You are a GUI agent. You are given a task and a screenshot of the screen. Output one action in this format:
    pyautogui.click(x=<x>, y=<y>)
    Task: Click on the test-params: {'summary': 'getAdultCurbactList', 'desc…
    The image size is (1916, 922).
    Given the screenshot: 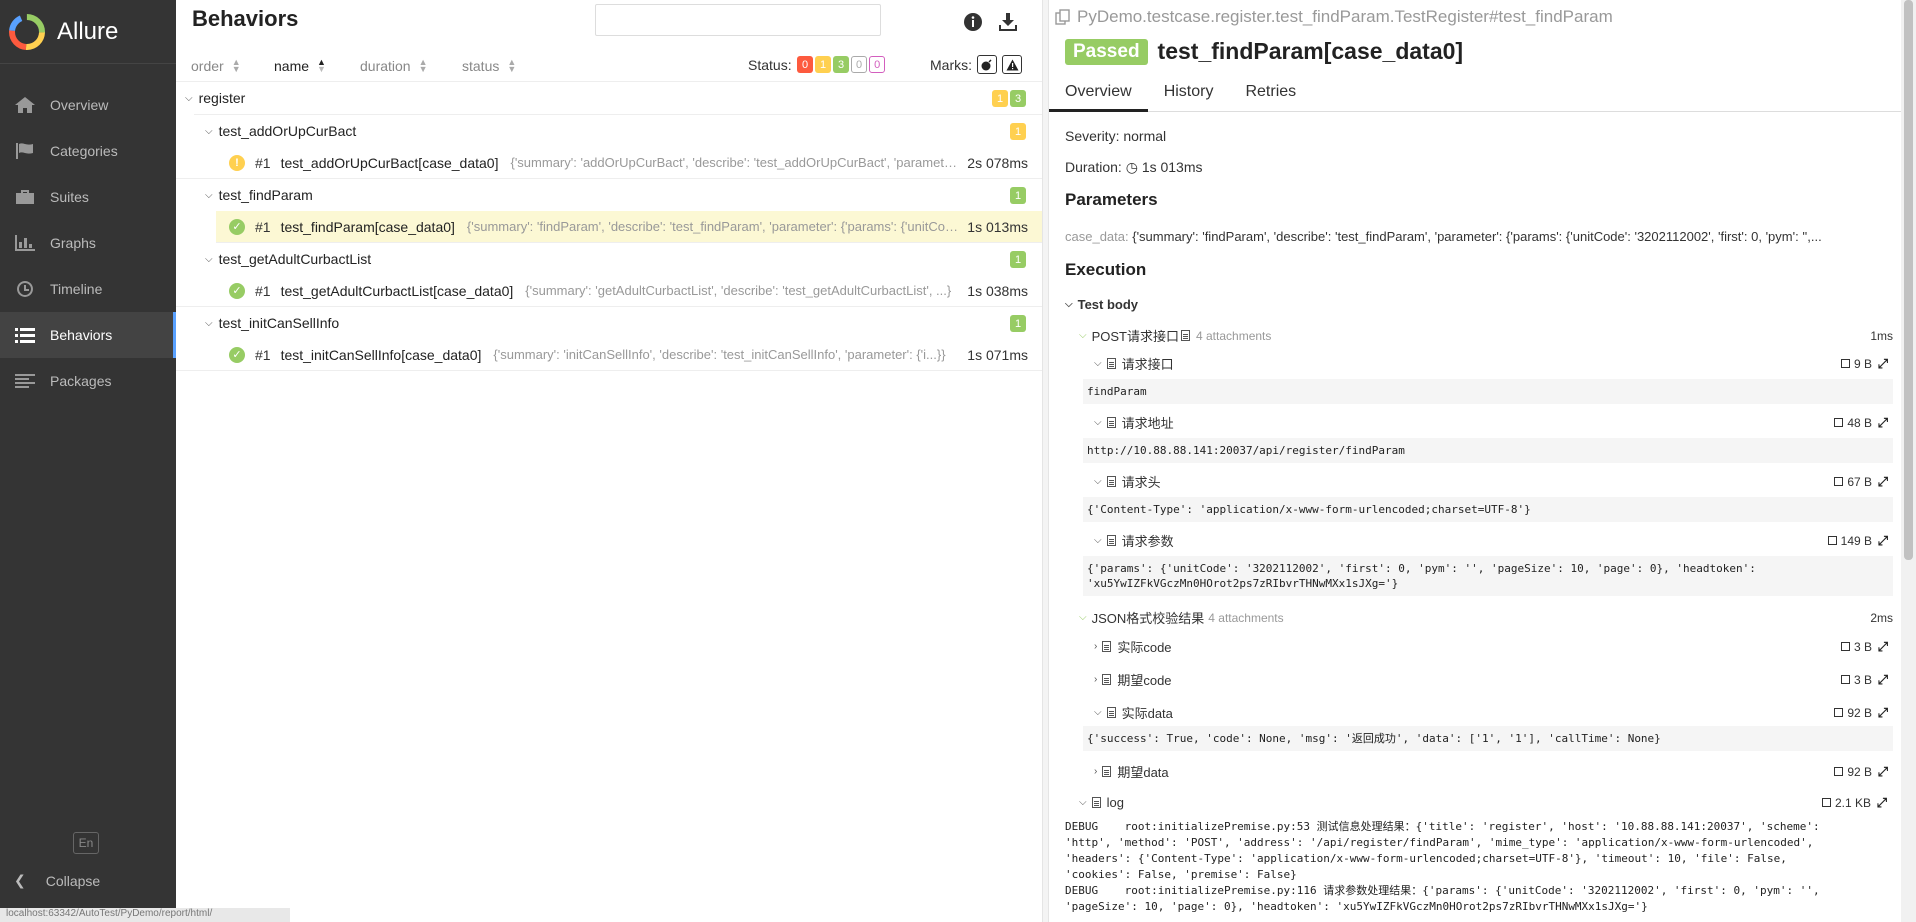 What is the action you would take?
    pyautogui.click(x=738, y=290)
    